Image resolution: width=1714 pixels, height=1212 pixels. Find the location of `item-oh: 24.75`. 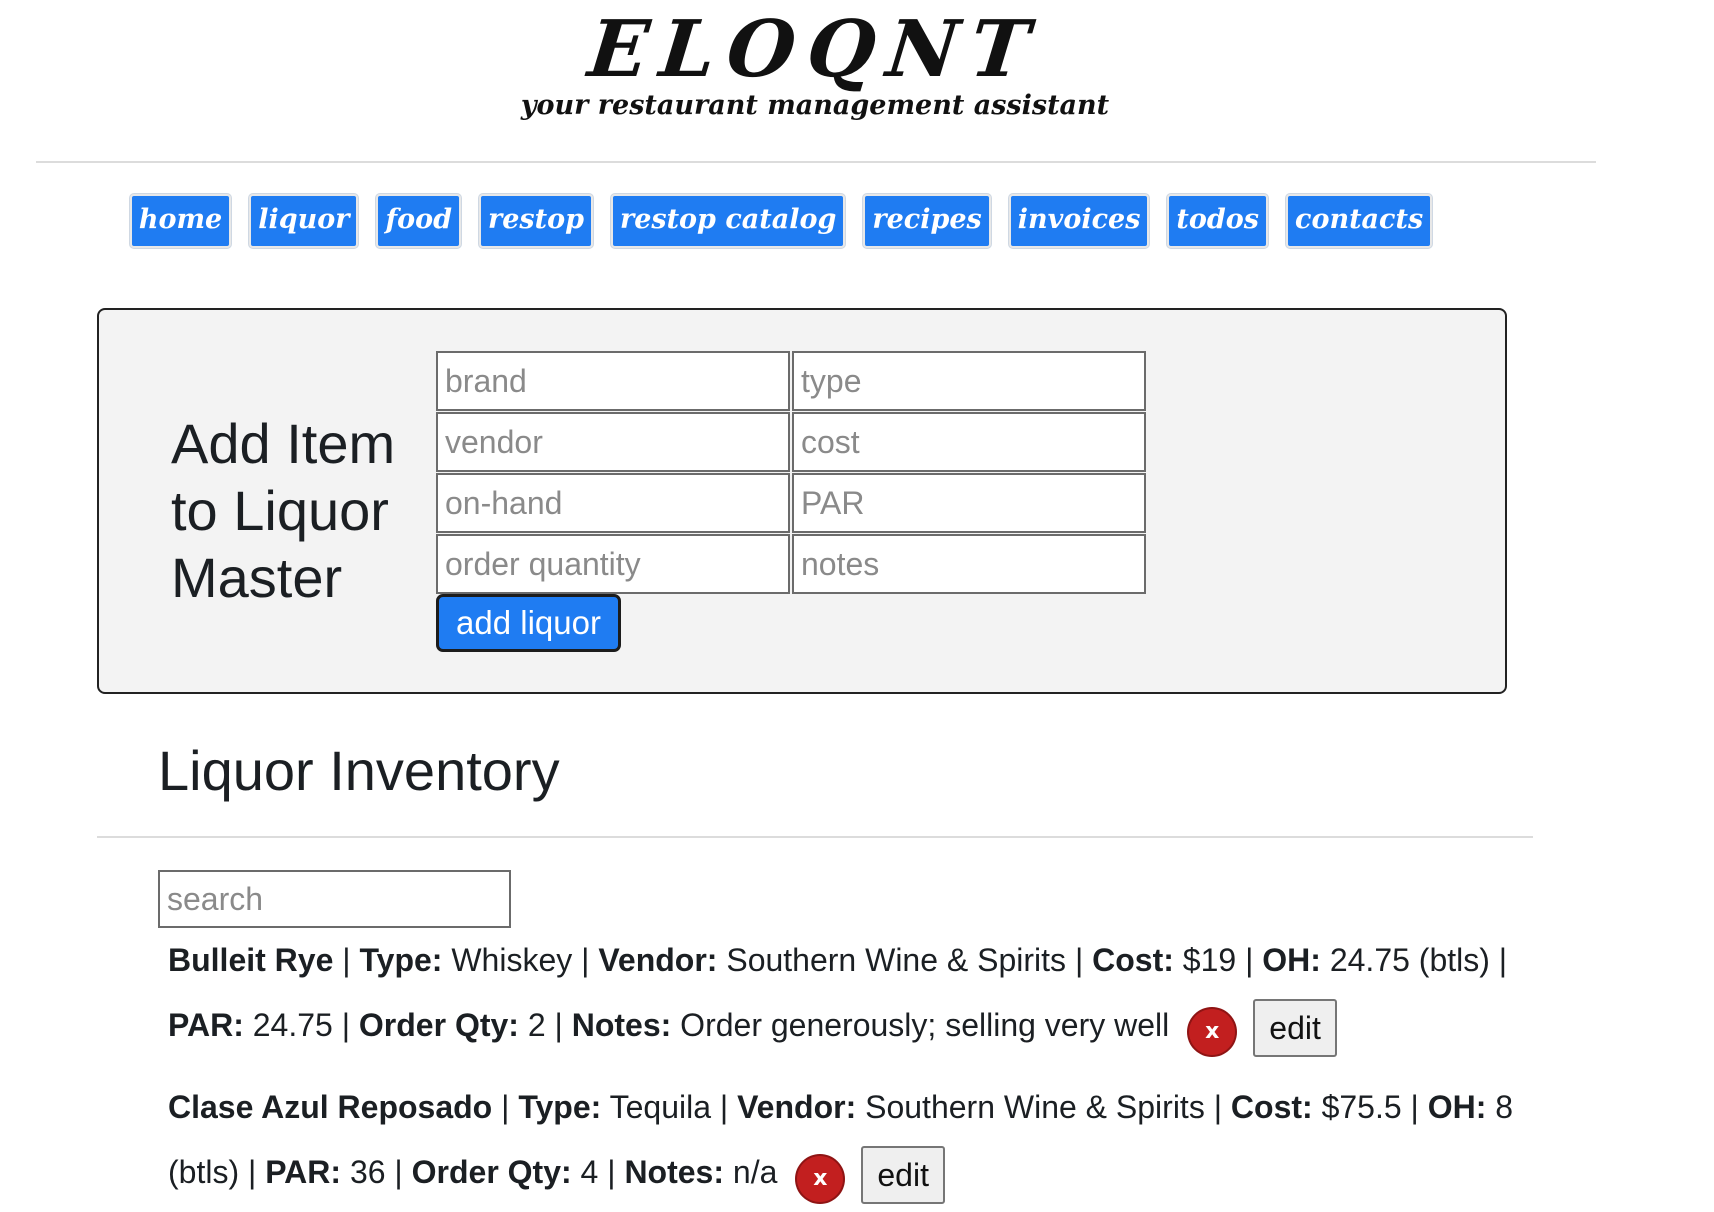

item-oh: 24.75 is located at coordinates (1369, 960).